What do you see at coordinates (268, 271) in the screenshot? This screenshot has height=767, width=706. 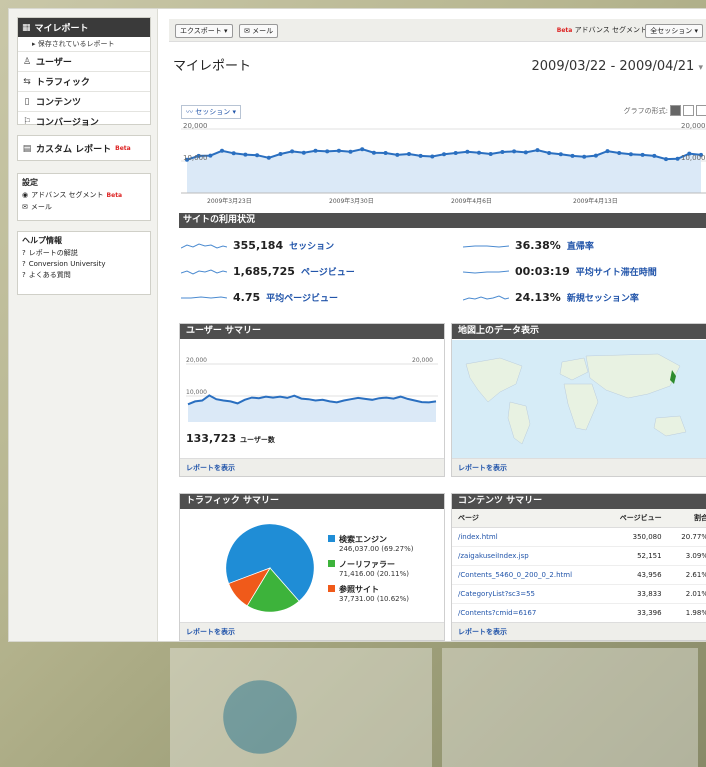 I see `metric-pageviews: 1,685,725 ページビュー` at bounding box center [268, 271].